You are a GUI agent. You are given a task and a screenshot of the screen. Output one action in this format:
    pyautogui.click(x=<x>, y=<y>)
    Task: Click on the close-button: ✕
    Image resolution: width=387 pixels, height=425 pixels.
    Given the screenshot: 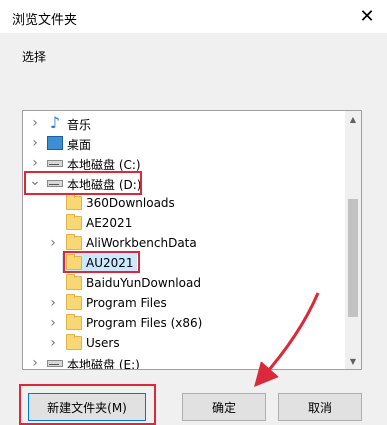 What is the action you would take?
    pyautogui.click(x=367, y=16)
    